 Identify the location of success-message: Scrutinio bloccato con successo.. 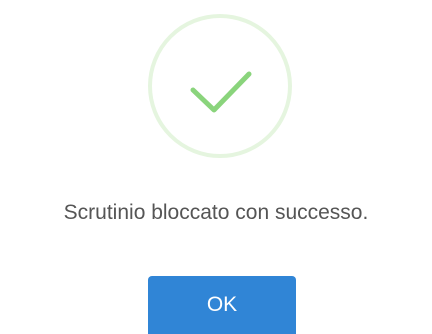
(216, 212).